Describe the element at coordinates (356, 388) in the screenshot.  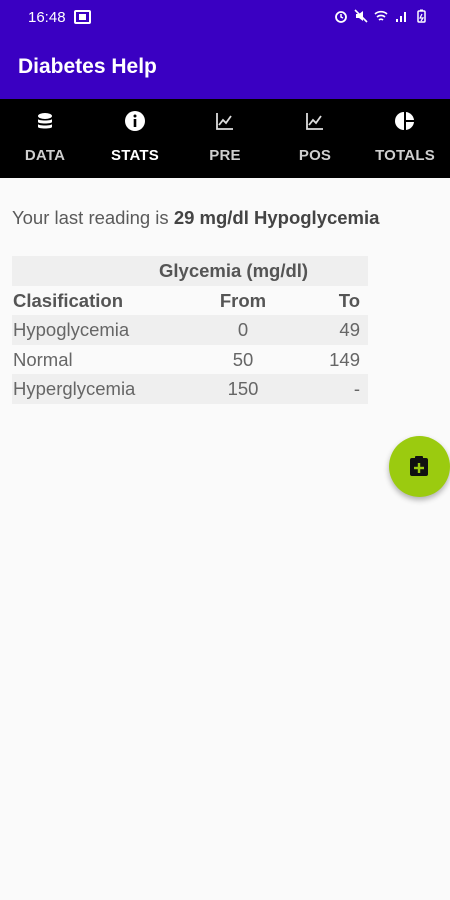
I see `row-to: -` at that location.